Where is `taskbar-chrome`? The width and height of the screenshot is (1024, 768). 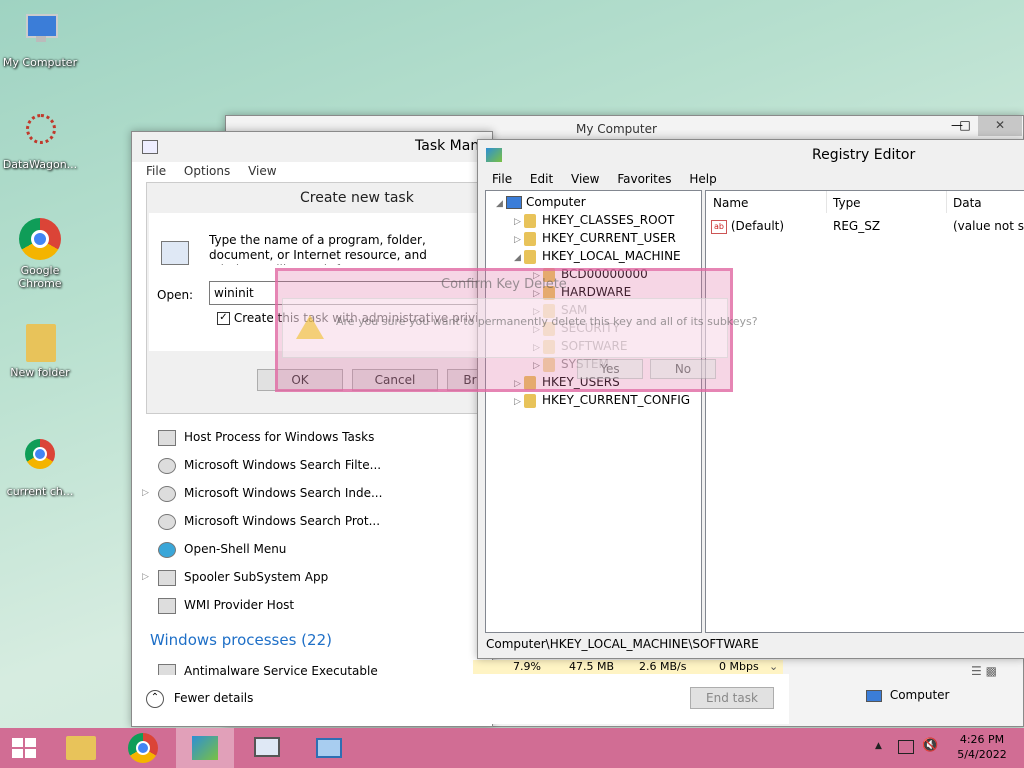
taskbar-chrome is located at coordinates (143, 748).